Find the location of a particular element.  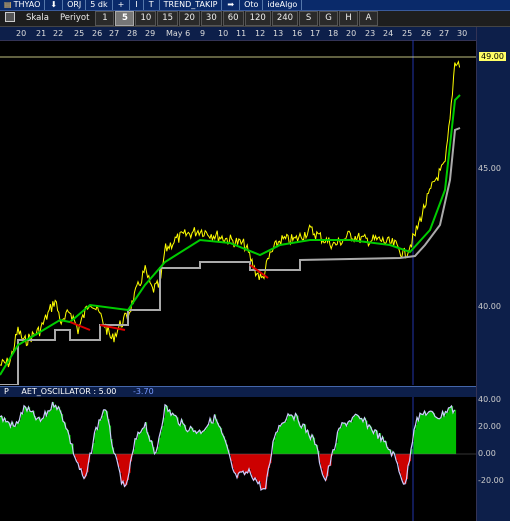

save-button is located at coordinates (10, 18).